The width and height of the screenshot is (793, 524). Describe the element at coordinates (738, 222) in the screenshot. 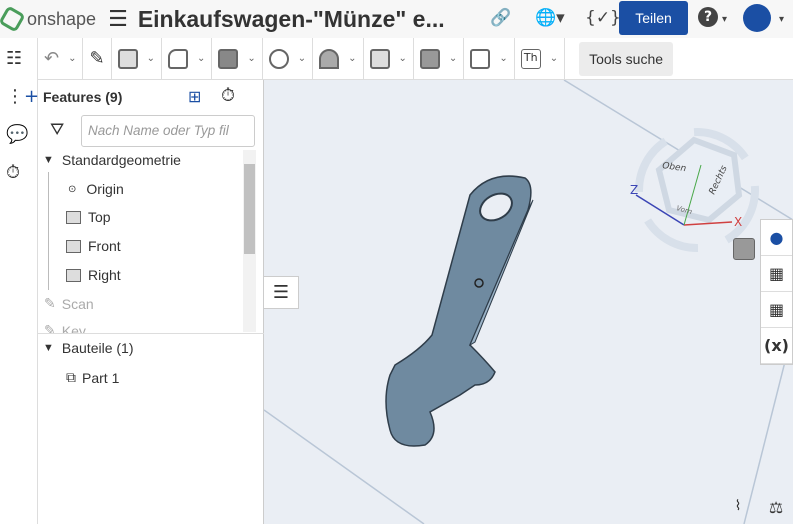

I see `axis-x-label: X` at that location.